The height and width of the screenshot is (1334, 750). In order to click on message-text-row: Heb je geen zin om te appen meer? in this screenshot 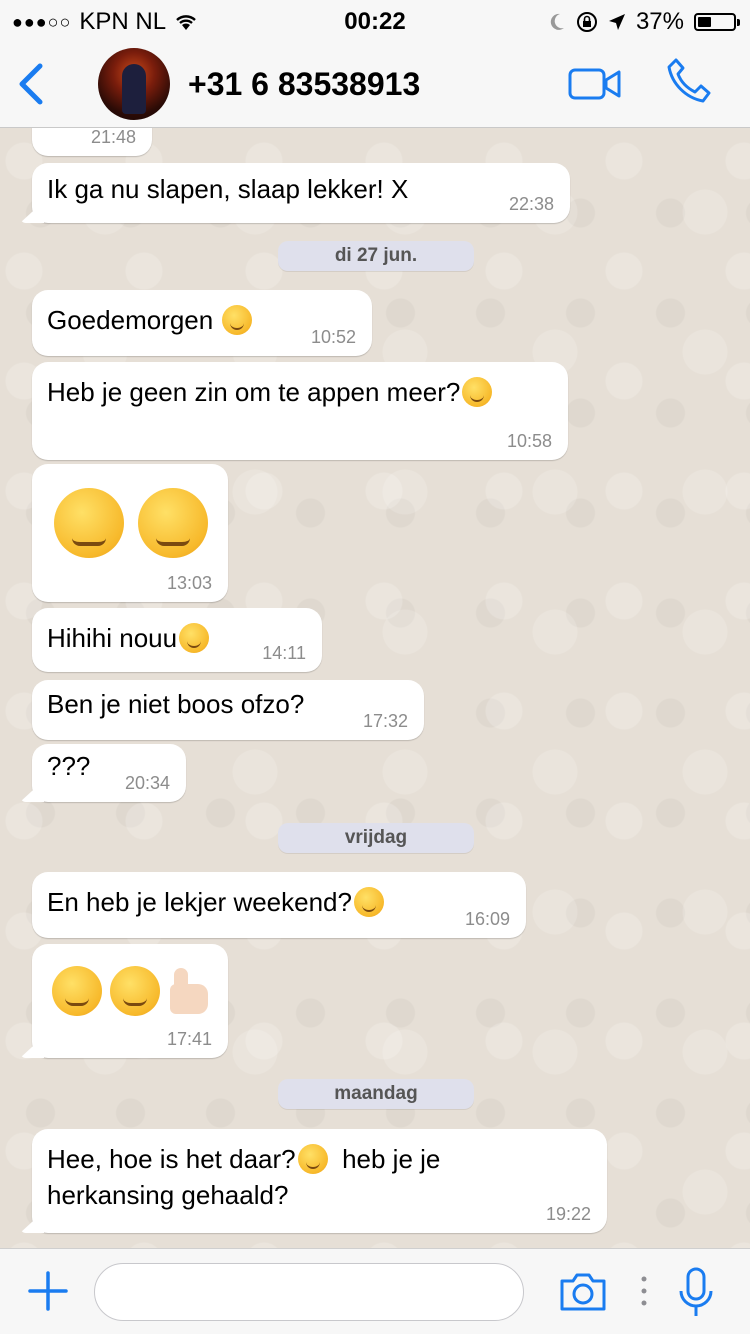, I will do `click(270, 392)`.